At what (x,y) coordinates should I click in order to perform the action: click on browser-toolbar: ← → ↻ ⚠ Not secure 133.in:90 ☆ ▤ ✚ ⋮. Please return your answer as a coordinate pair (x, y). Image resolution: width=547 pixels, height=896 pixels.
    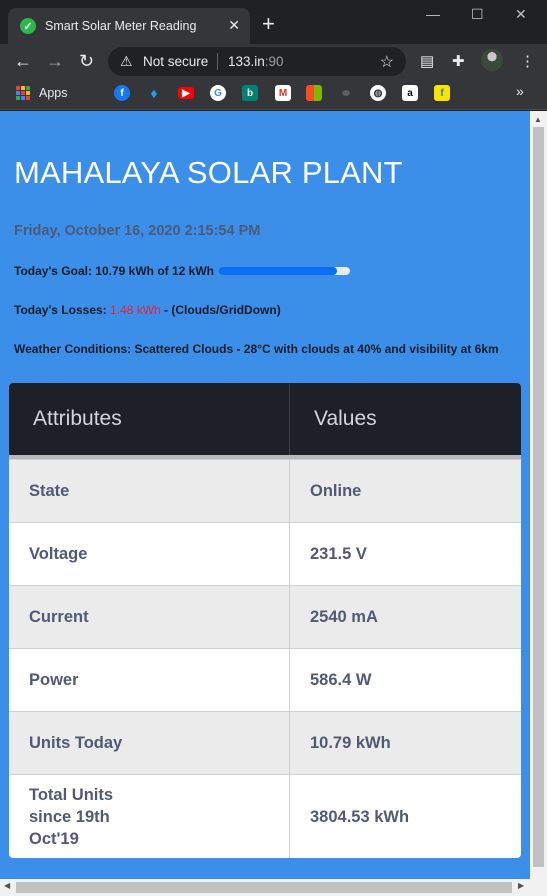
    Looking at the image, I should click on (273, 61).